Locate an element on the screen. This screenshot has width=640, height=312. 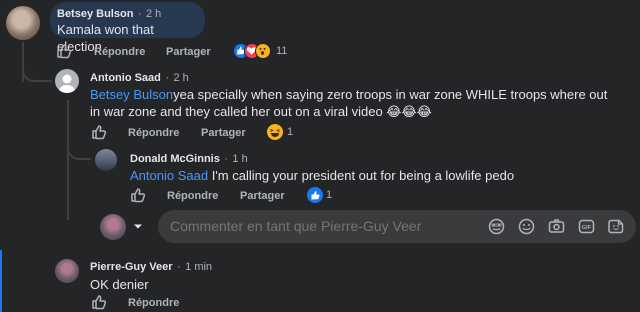
sticker-square-icon is located at coordinates (616, 226).